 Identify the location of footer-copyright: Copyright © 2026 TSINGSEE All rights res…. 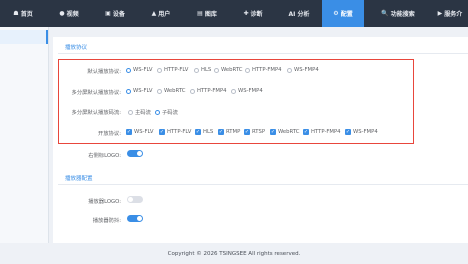
(234, 253).